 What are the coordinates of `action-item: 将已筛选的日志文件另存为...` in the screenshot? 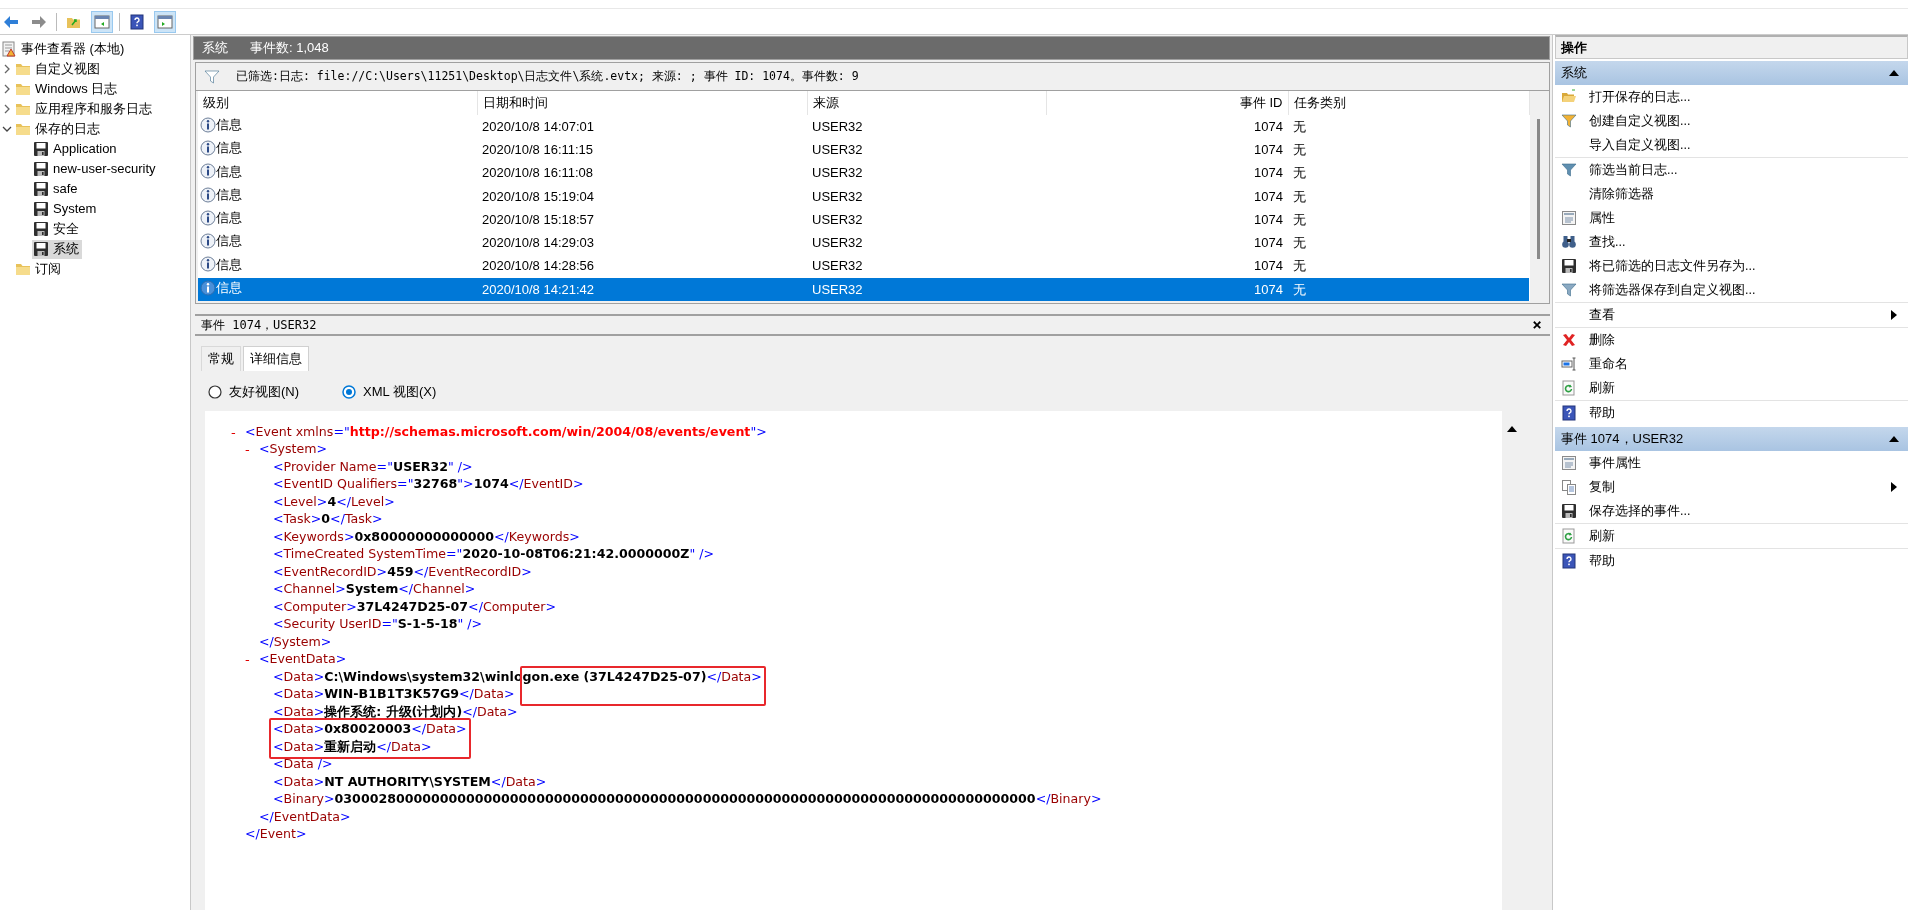 It's located at (1731, 266).